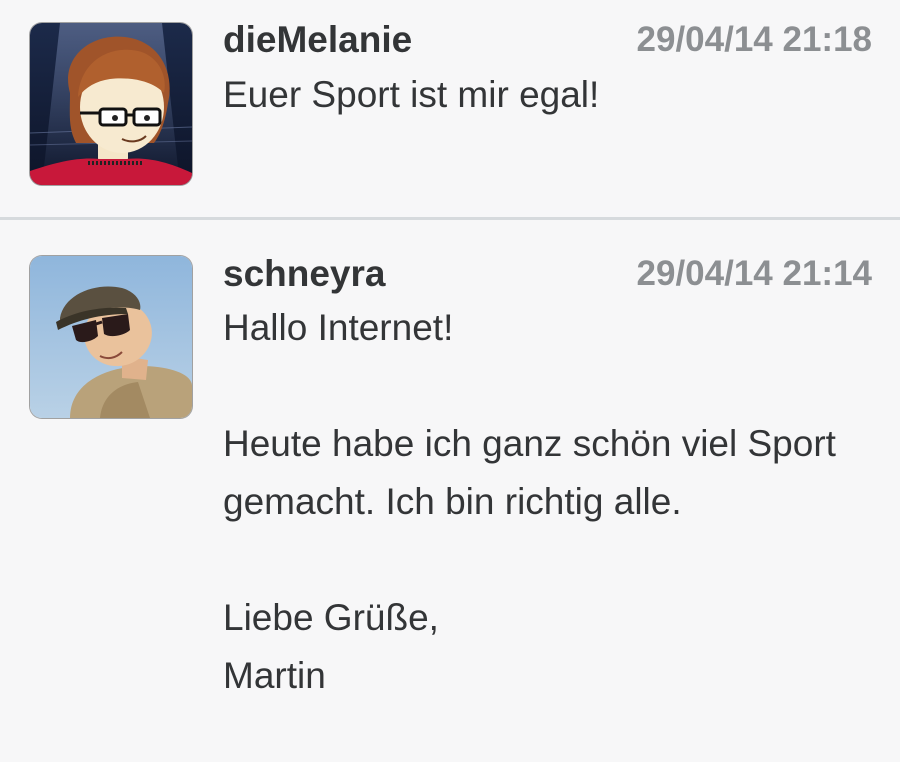 This screenshot has width=900, height=762. What do you see at coordinates (411, 94) in the screenshot?
I see `post-message: Euer Sport ist mir egal!` at bounding box center [411, 94].